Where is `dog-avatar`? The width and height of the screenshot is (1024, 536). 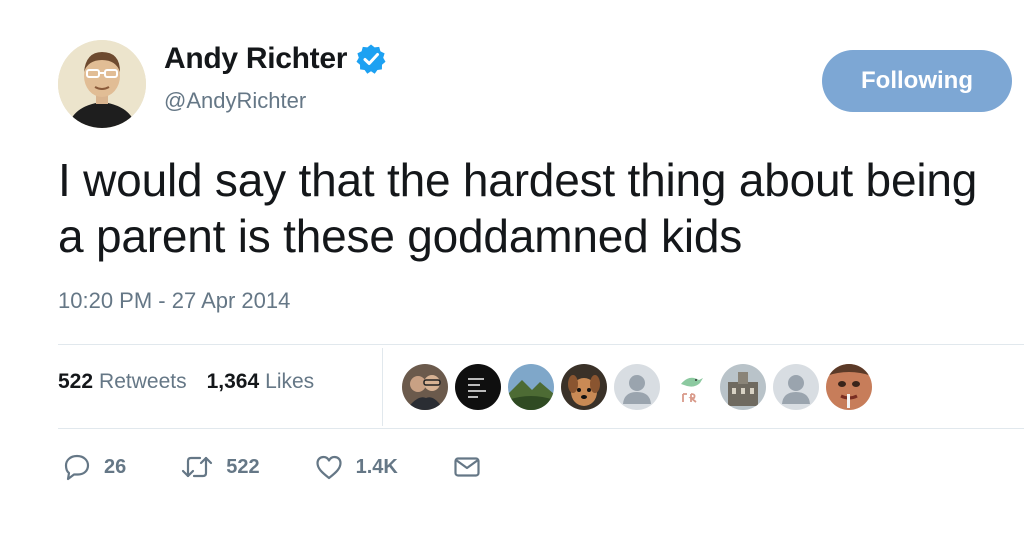
dog-avatar is located at coordinates (584, 387).